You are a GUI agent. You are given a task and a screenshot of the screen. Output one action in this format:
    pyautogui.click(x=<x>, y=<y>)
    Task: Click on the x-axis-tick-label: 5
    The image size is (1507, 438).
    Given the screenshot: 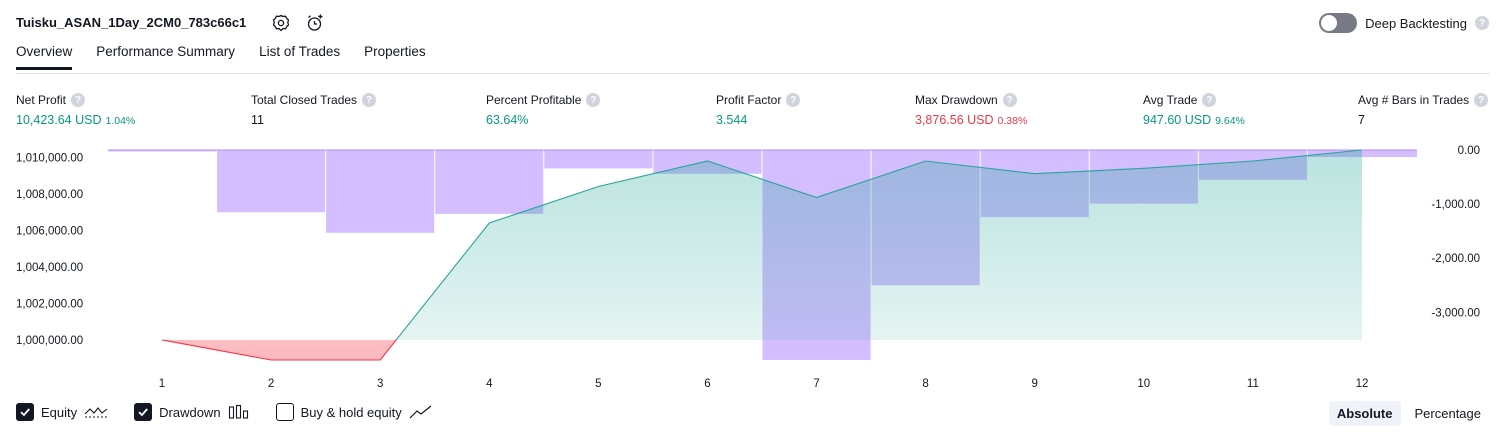 What is the action you would take?
    pyautogui.click(x=598, y=384)
    